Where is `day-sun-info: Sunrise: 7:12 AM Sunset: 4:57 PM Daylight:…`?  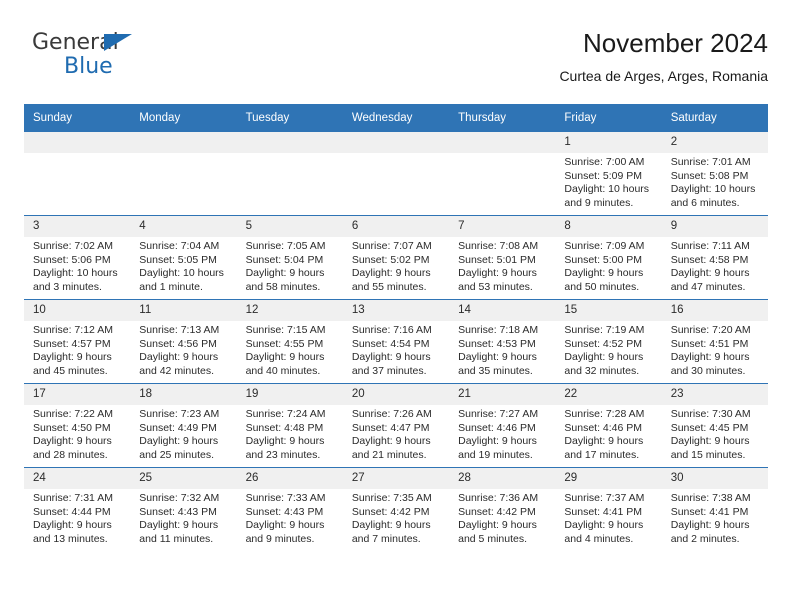 day-sun-info: Sunrise: 7:12 AM Sunset: 4:57 PM Daylight:… is located at coordinates (77, 349).